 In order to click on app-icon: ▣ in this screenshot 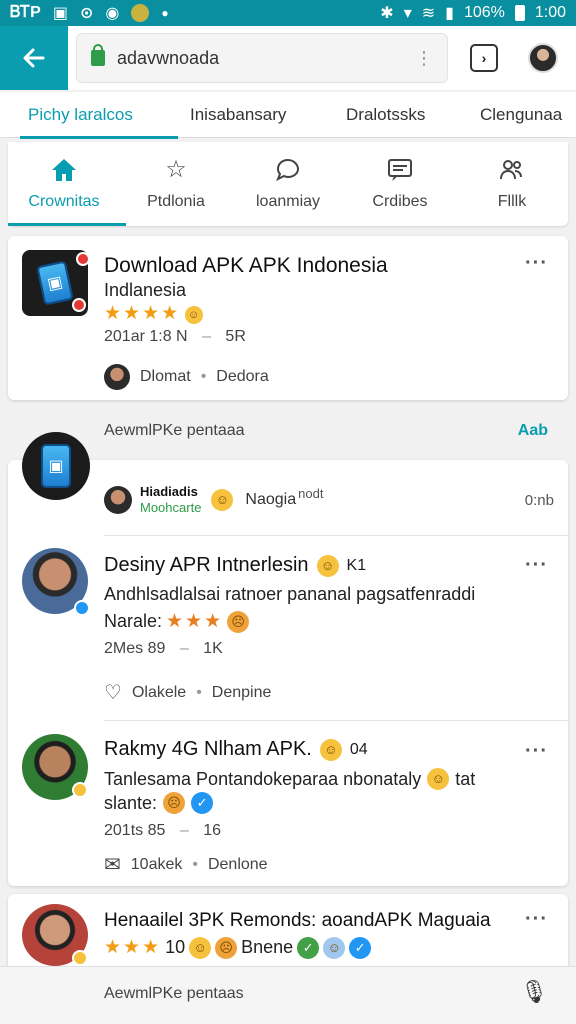, I will do `click(56, 283)`.